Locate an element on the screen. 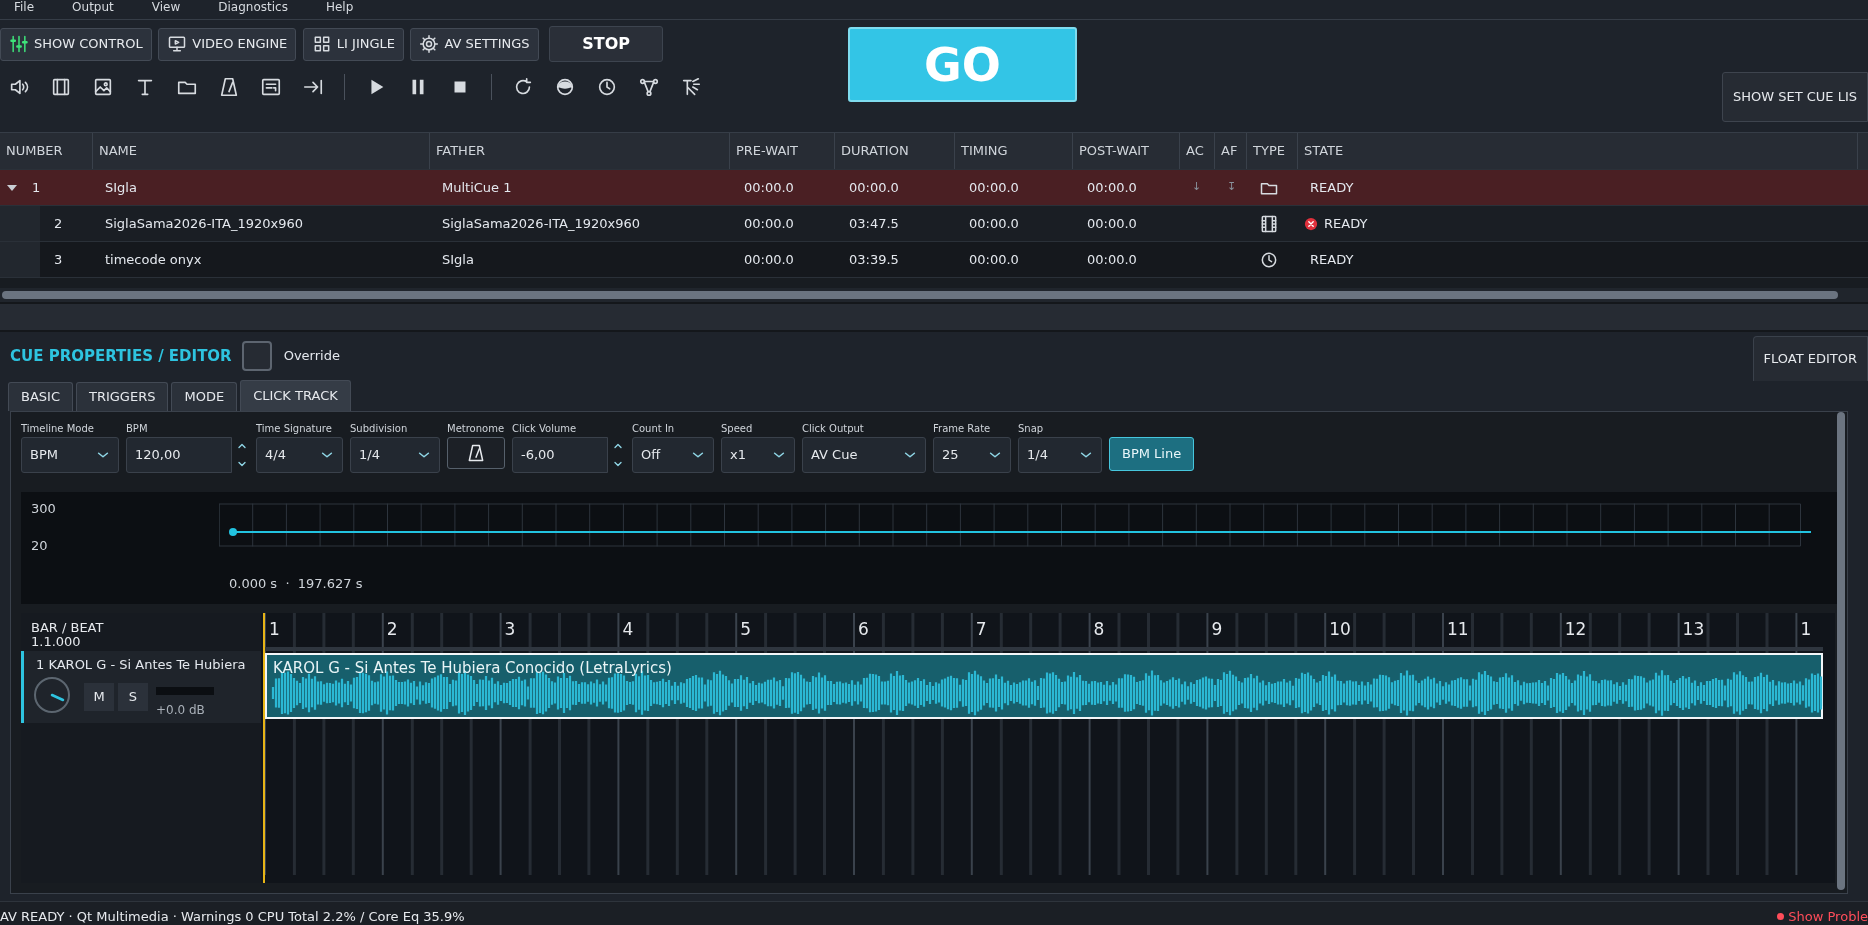 Image resolution: width=1868 pixels, height=925 pixels. bar-number: 8 is located at coordinates (1099, 629).